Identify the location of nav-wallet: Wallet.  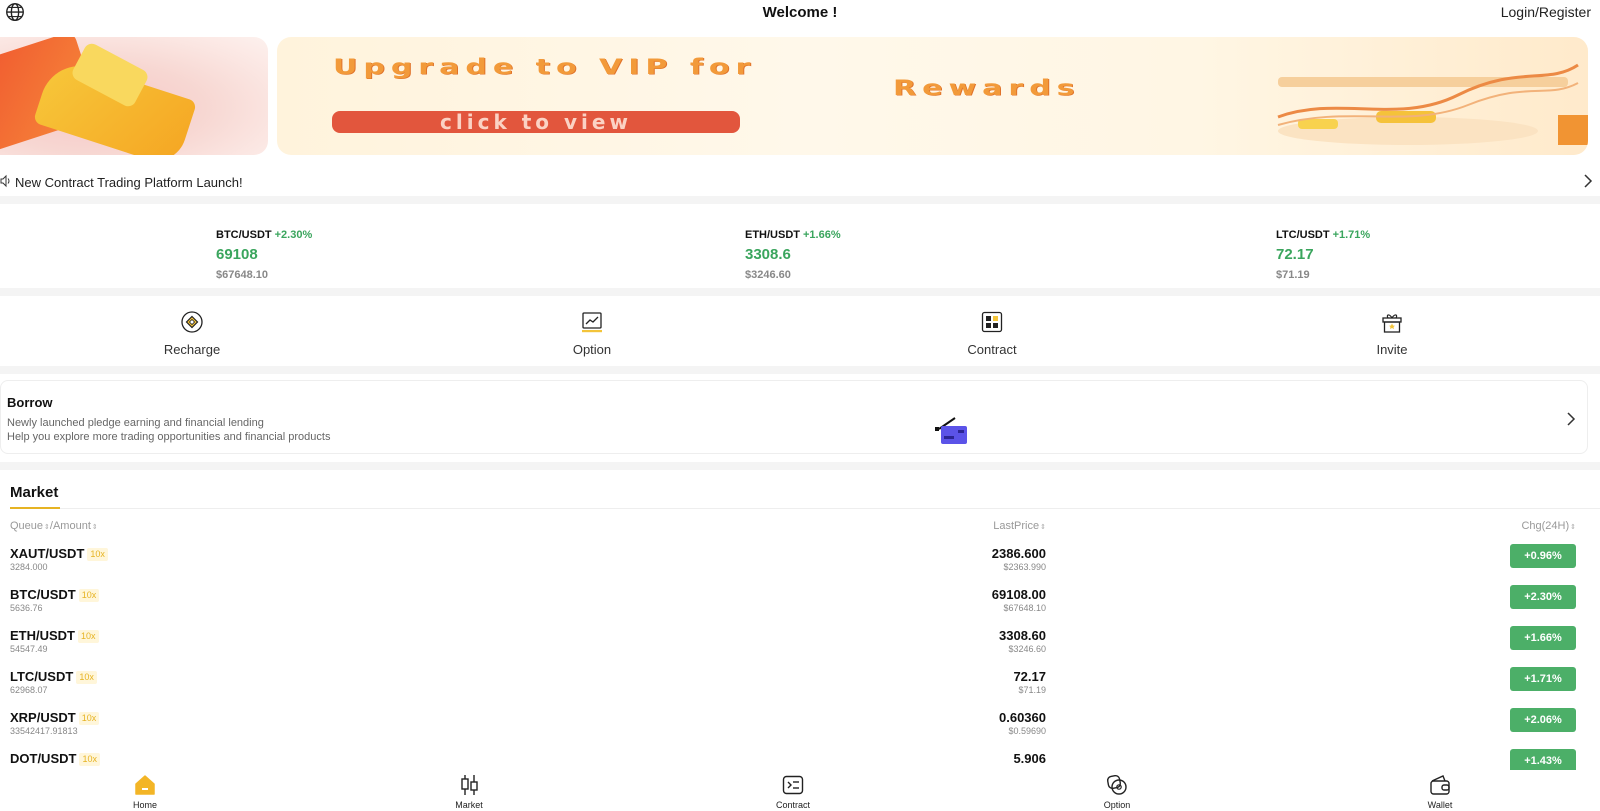
(1440, 791).